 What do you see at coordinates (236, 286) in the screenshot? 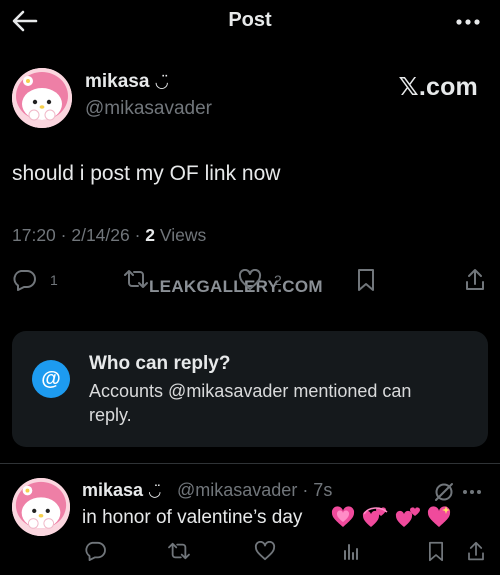
I see `watermark: LEAKGALLERY.COM` at bounding box center [236, 286].